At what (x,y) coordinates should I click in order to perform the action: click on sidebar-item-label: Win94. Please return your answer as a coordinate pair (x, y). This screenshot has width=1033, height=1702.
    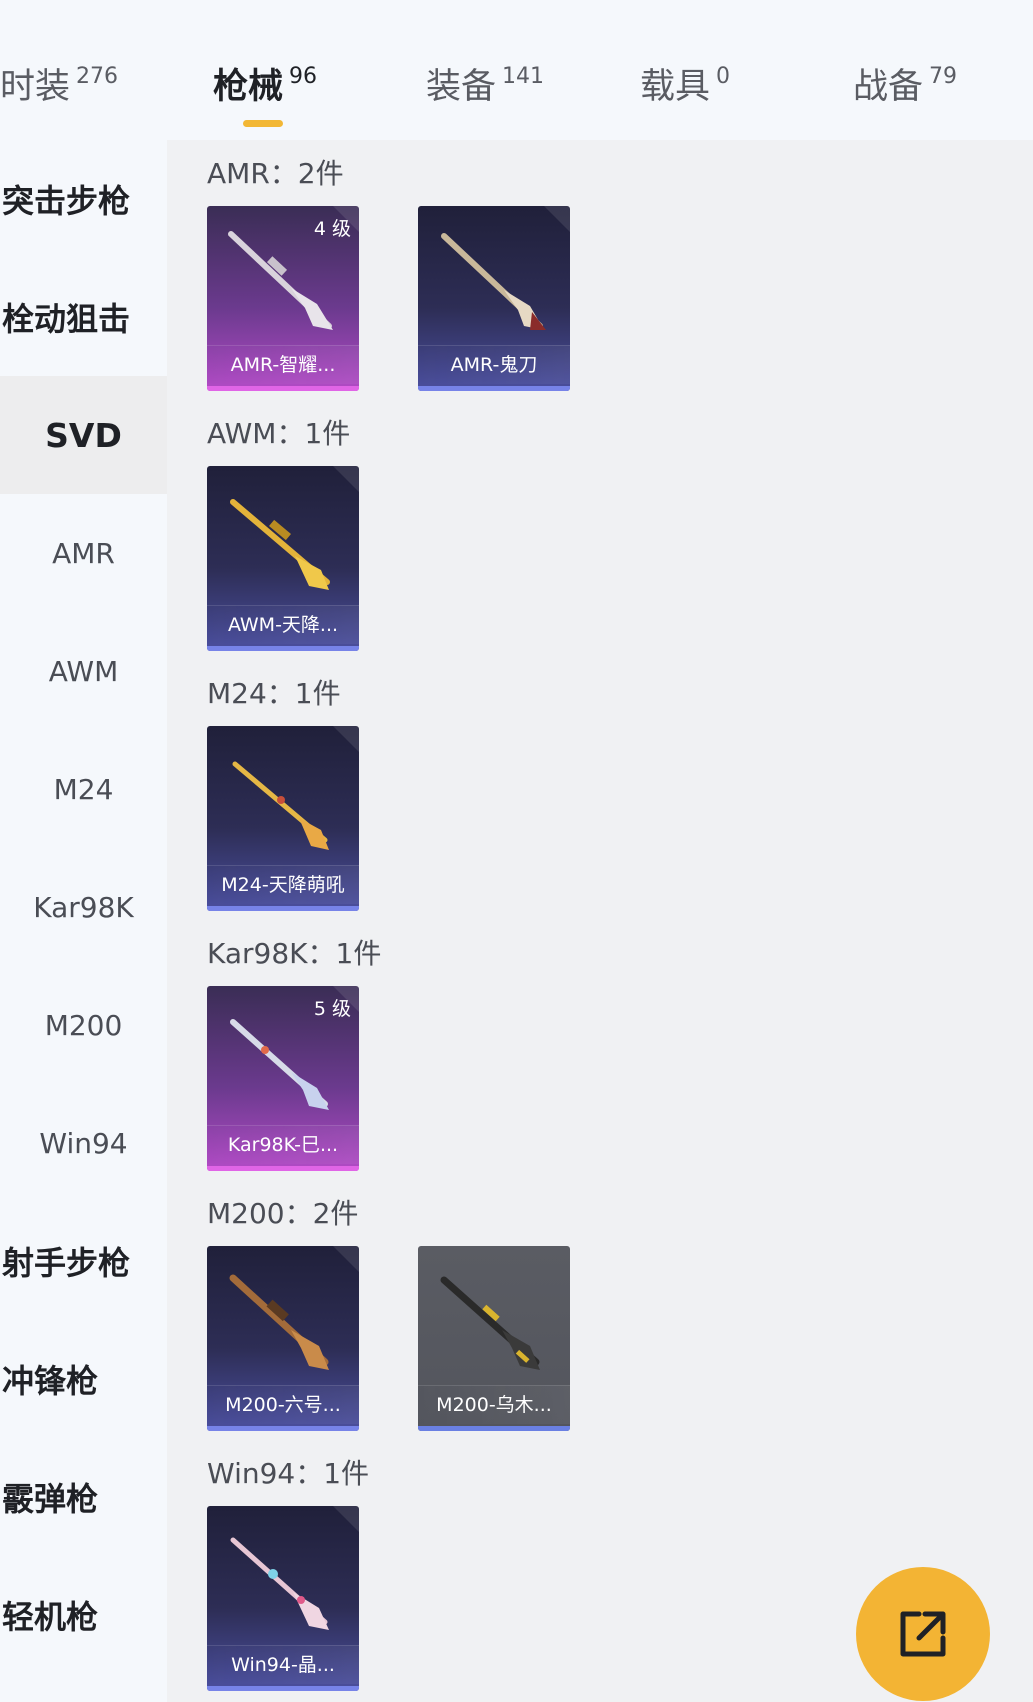
    Looking at the image, I should click on (83, 1143).